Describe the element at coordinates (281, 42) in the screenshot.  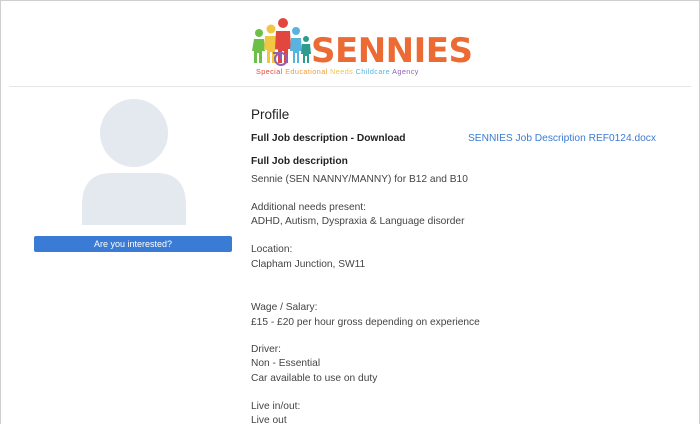
I see `children-figures-icon` at that location.